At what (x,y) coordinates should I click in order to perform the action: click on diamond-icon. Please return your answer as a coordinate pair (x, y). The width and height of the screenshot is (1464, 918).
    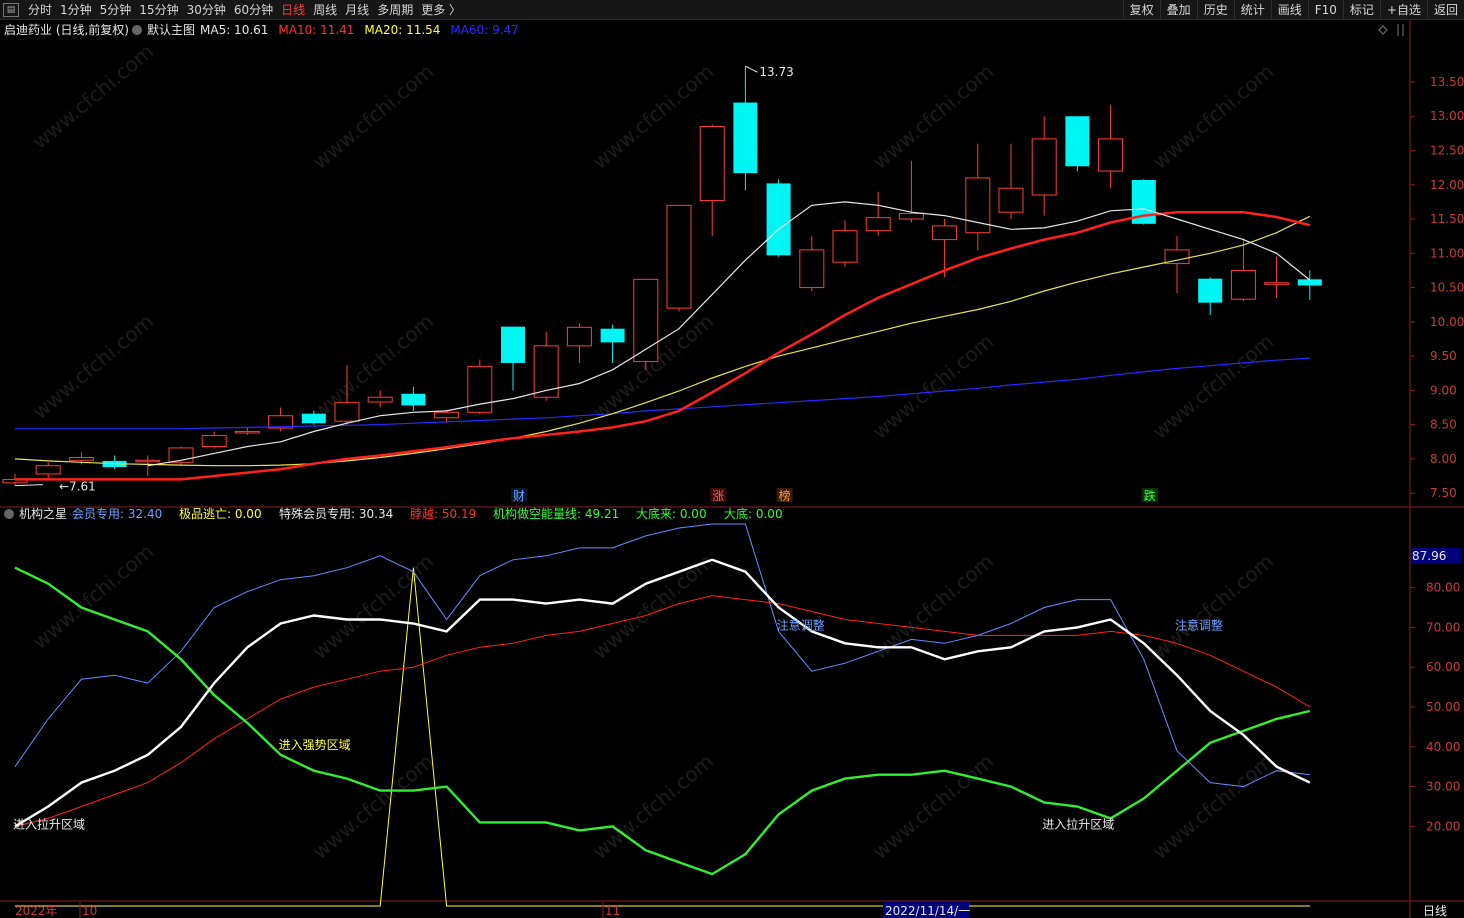
    Looking at the image, I should click on (1383, 30).